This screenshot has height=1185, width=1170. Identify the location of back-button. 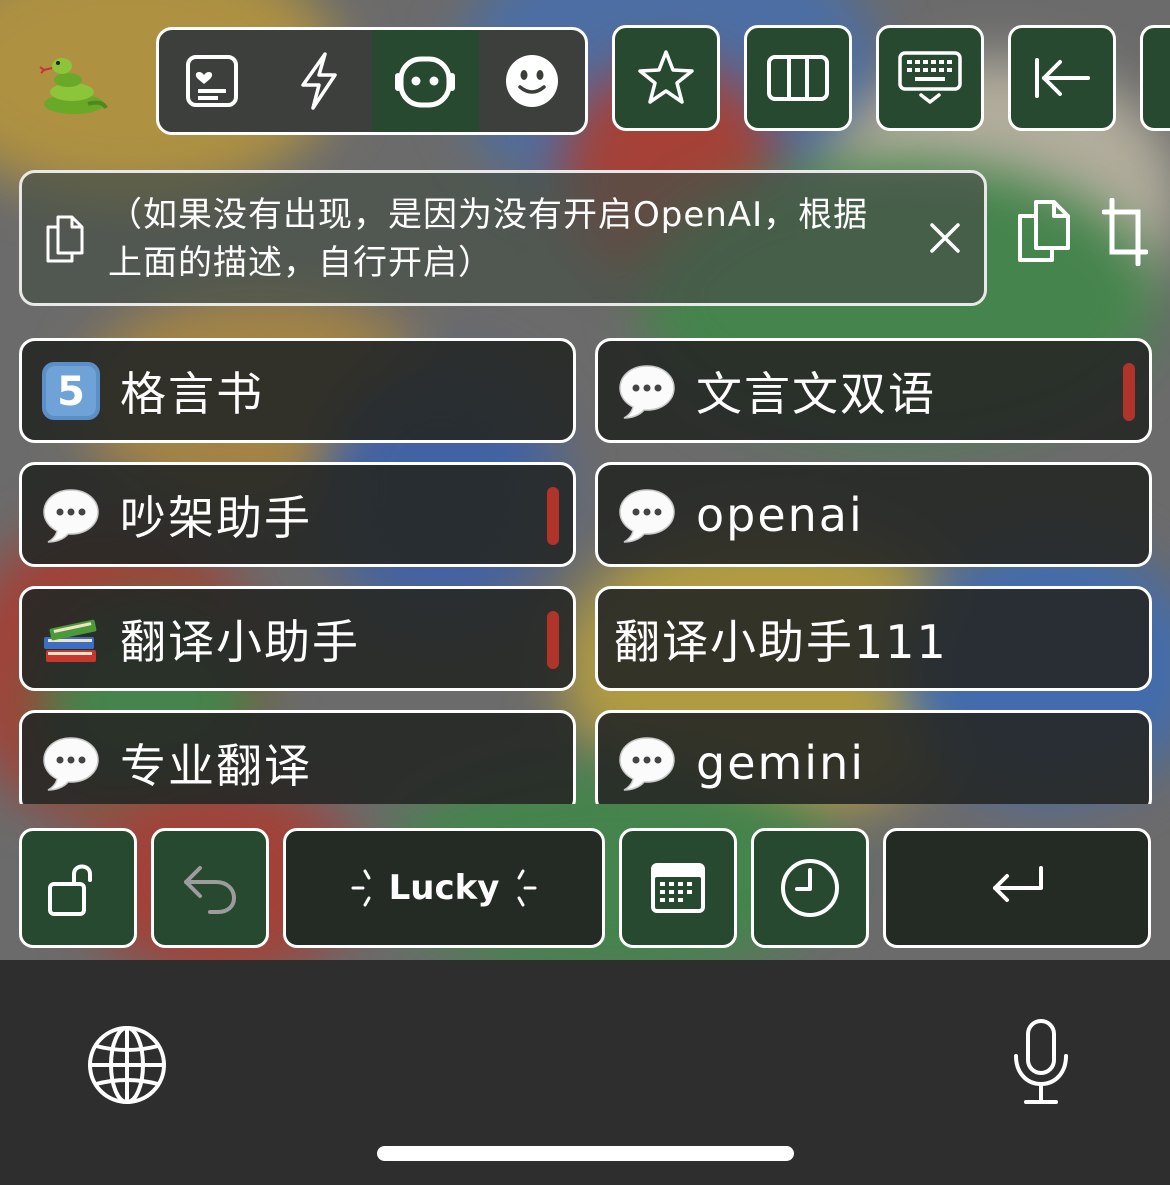
(1062, 78).